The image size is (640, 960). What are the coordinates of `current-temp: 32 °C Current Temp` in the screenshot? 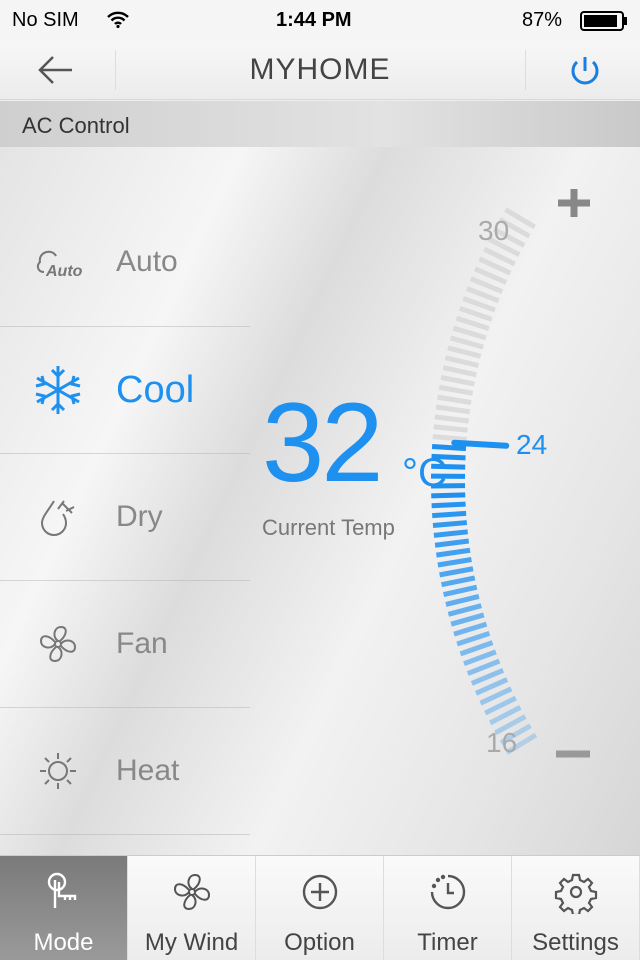 It's located at (354, 460).